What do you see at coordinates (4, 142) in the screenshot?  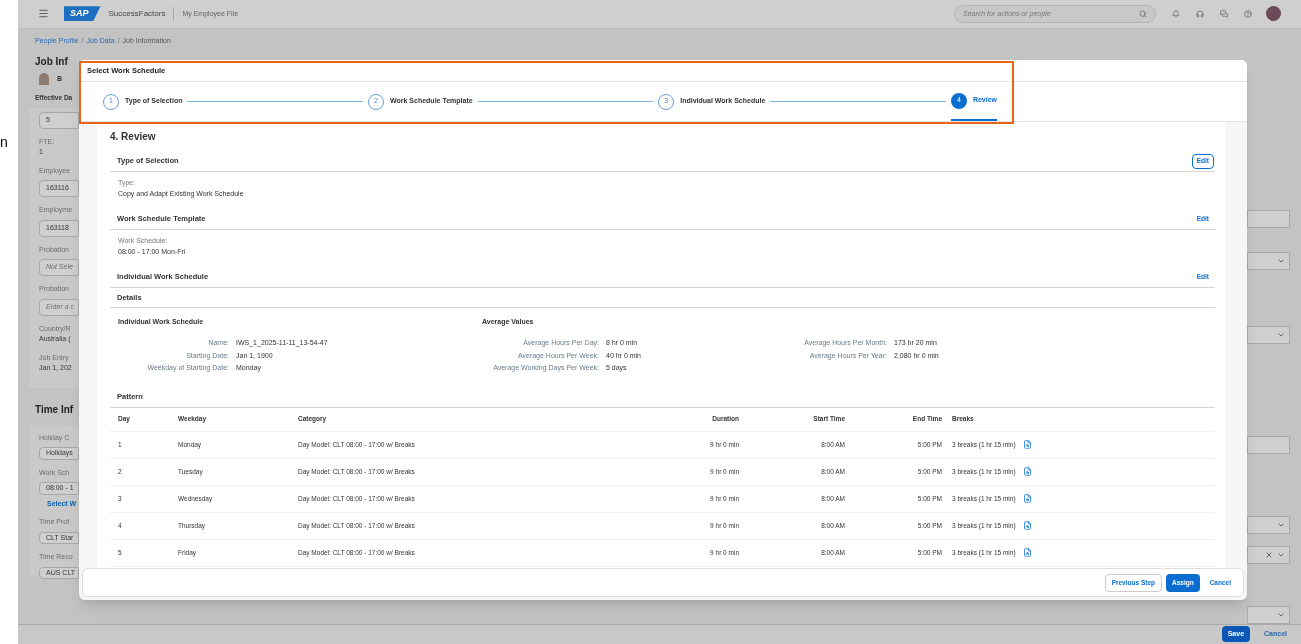 I see `edge-text-fragment: n` at bounding box center [4, 142].